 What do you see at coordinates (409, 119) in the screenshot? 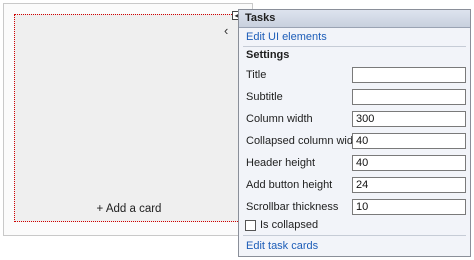
I see `column-width-input` at bounding box center [409, 119].